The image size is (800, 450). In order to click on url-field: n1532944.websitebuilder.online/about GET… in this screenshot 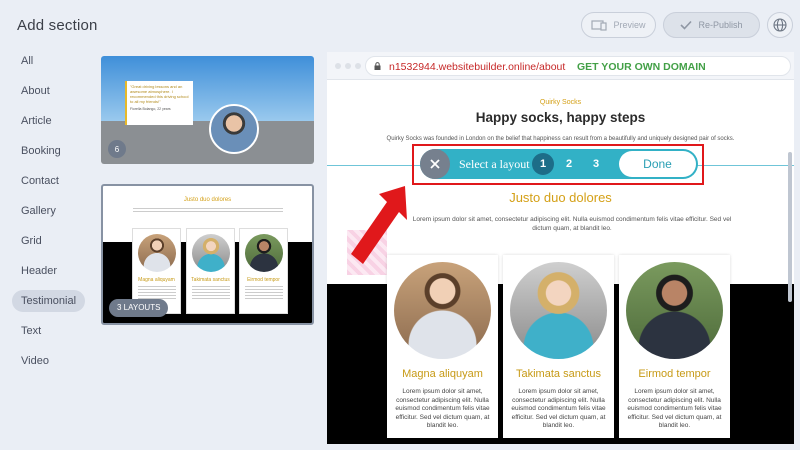, I will do `click(578, 66)`.